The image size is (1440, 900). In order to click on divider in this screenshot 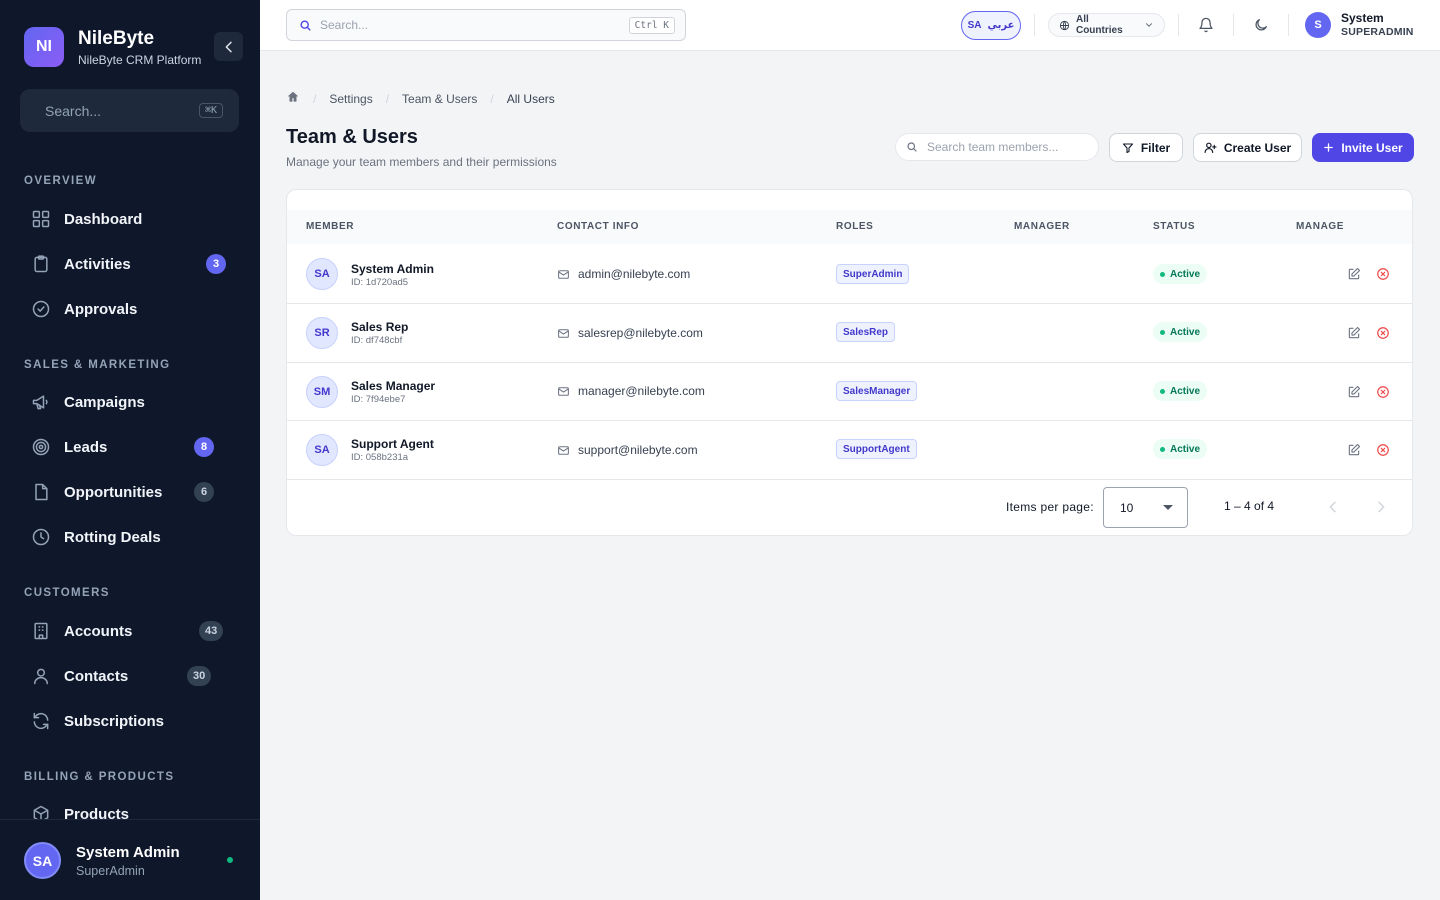, I will do `click(1288, 25)`.